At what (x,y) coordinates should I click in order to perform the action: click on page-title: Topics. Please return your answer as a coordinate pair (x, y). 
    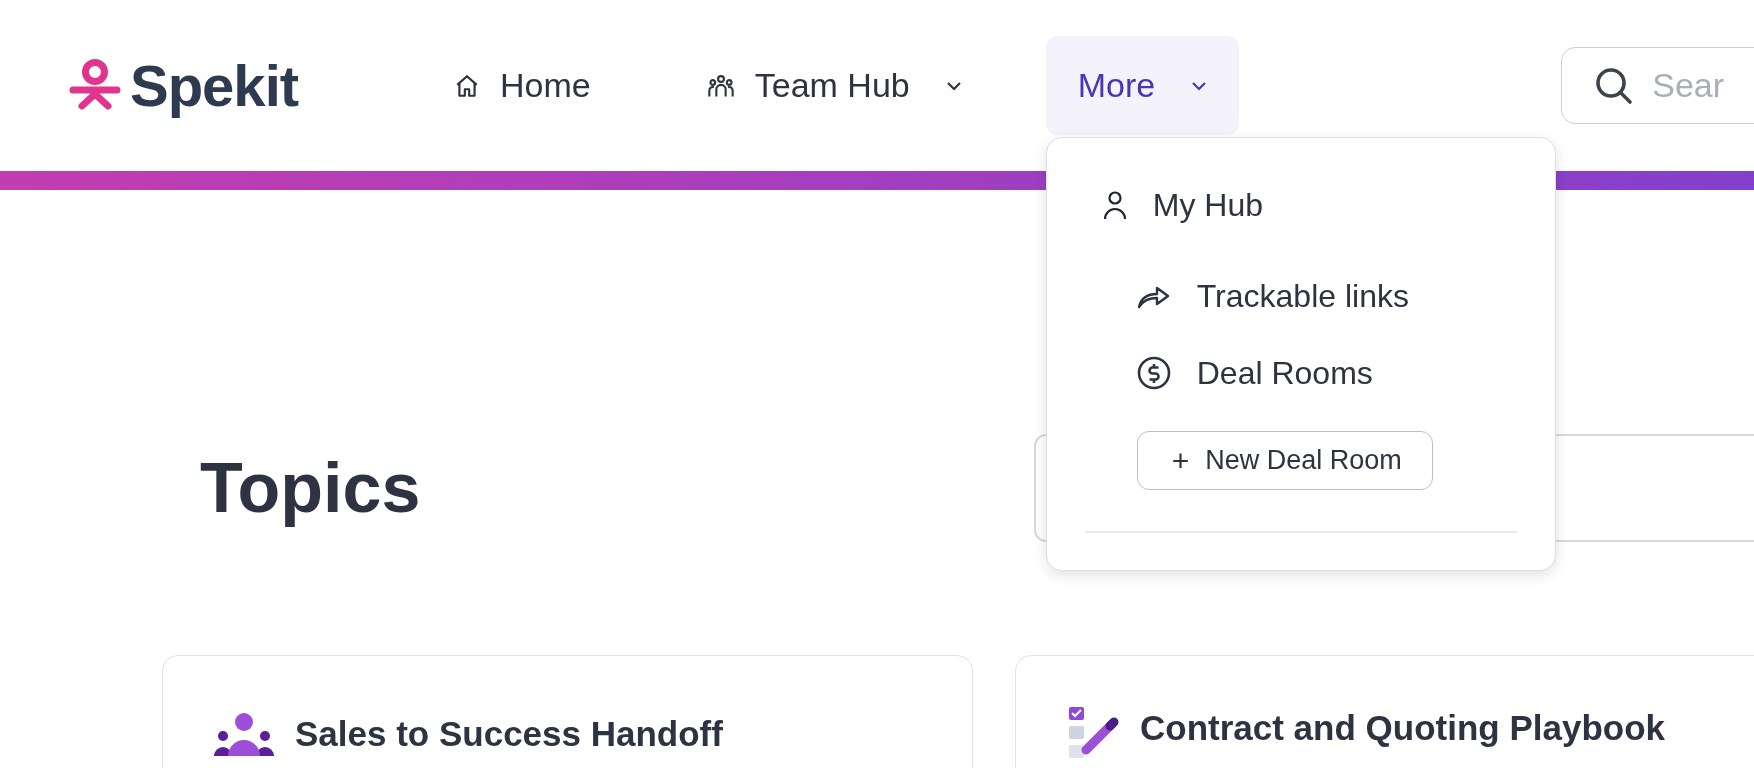
    Looking at the image, I should click on (310, 488).